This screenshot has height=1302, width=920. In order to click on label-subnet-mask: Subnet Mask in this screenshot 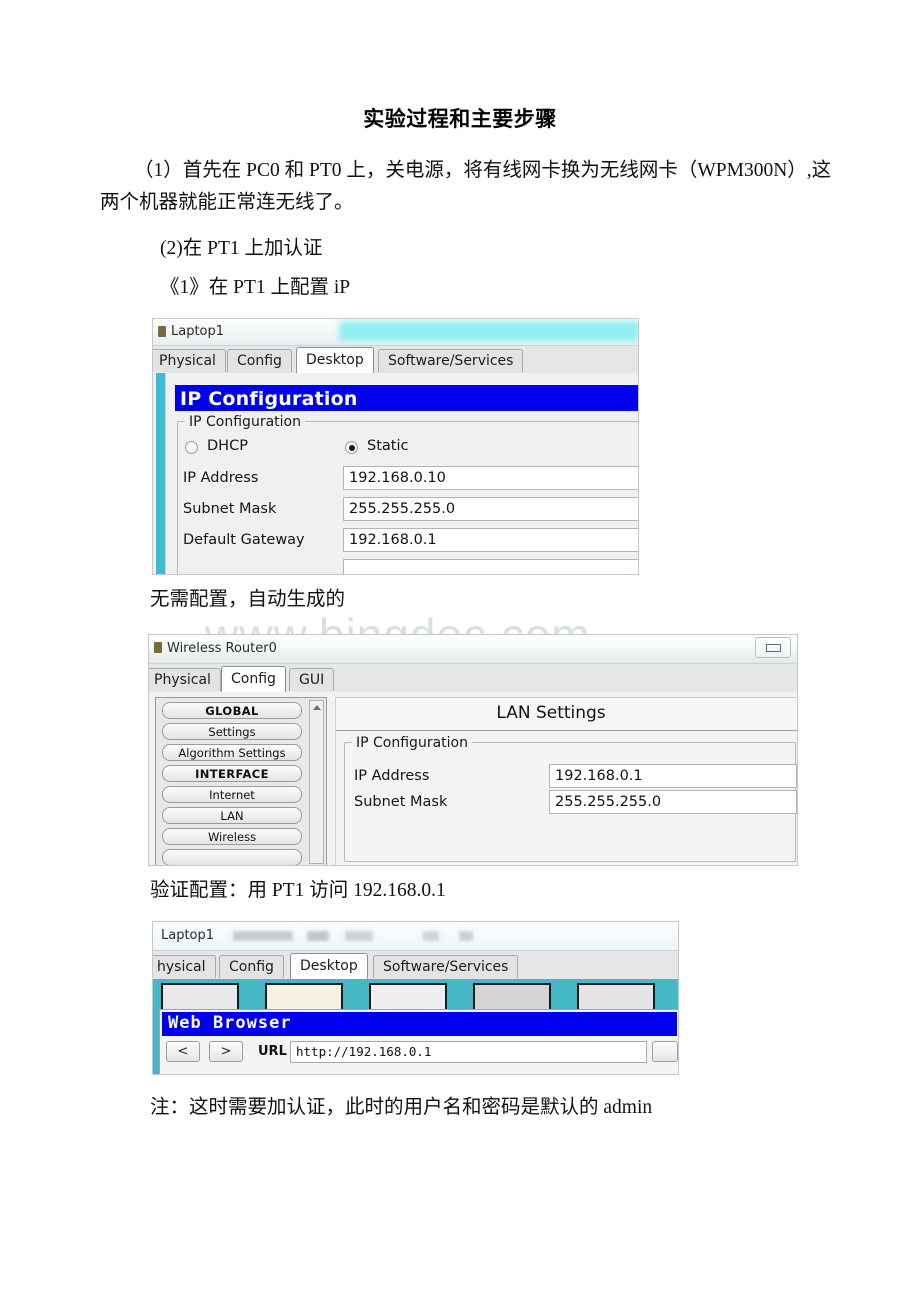, I will do `click(230, 509)`.